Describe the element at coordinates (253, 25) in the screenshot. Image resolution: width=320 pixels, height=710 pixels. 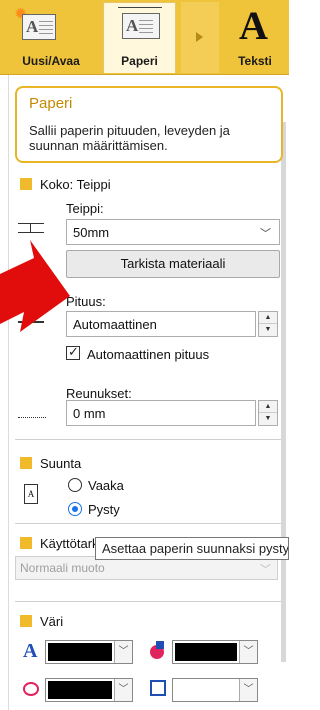
I see `text-a-icon: A` at that location.